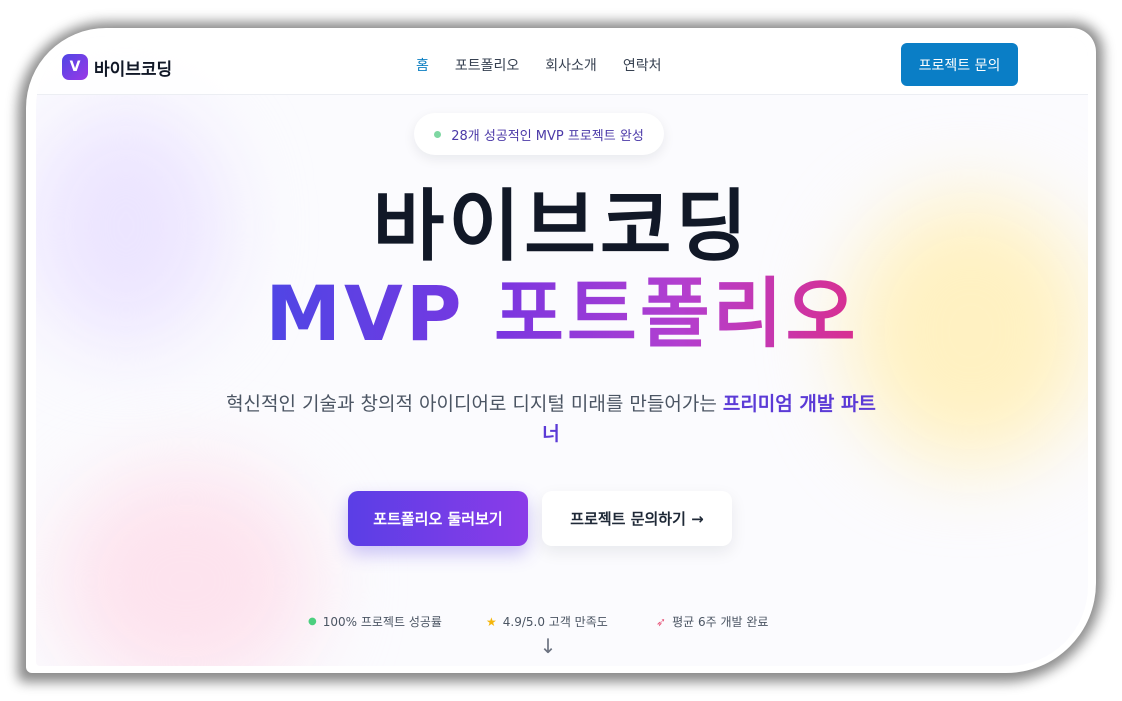 This screenshot has height=701, width=1122. I want to click on stat-text: 100% 프로젝트 성공률, so click(382, 622).